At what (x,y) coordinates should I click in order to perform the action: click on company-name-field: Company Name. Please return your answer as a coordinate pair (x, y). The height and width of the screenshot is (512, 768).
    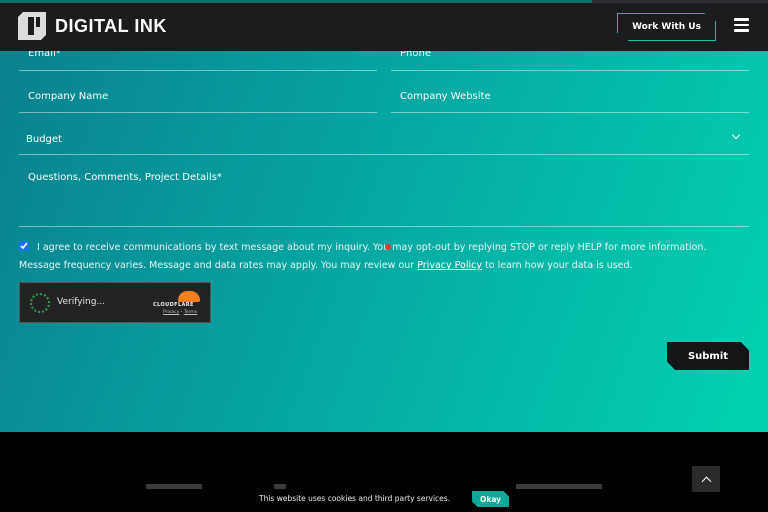
    Looking at the image, I should click on (198, 95).